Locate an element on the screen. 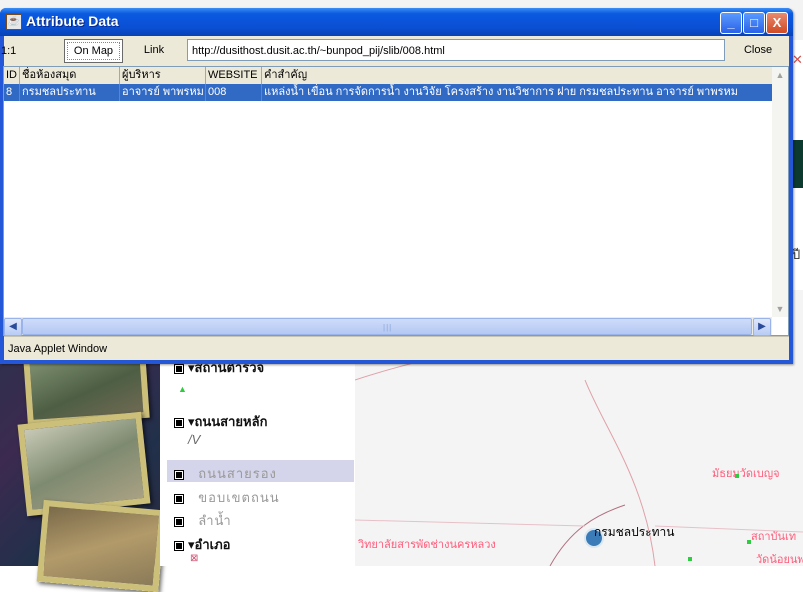  column-header-id: ID is located at coordinates (12, 75).